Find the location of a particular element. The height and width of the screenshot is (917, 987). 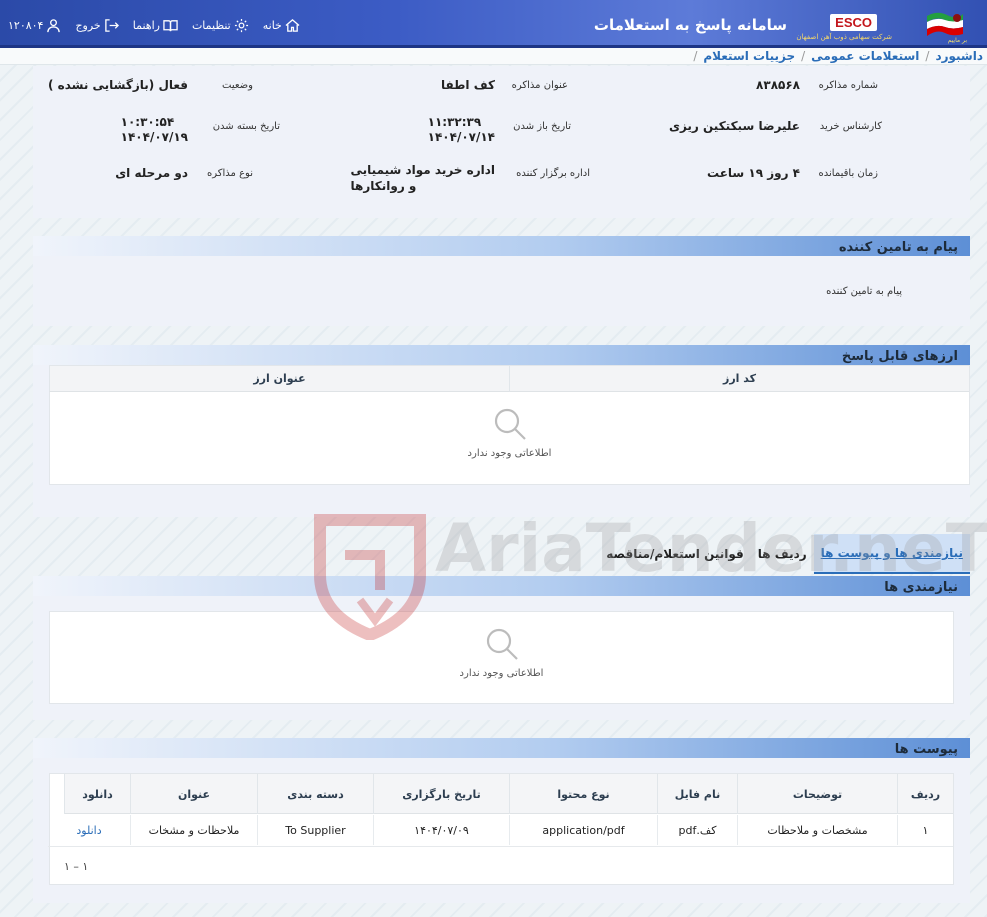

user-icon is located at coordinates (54, 26).